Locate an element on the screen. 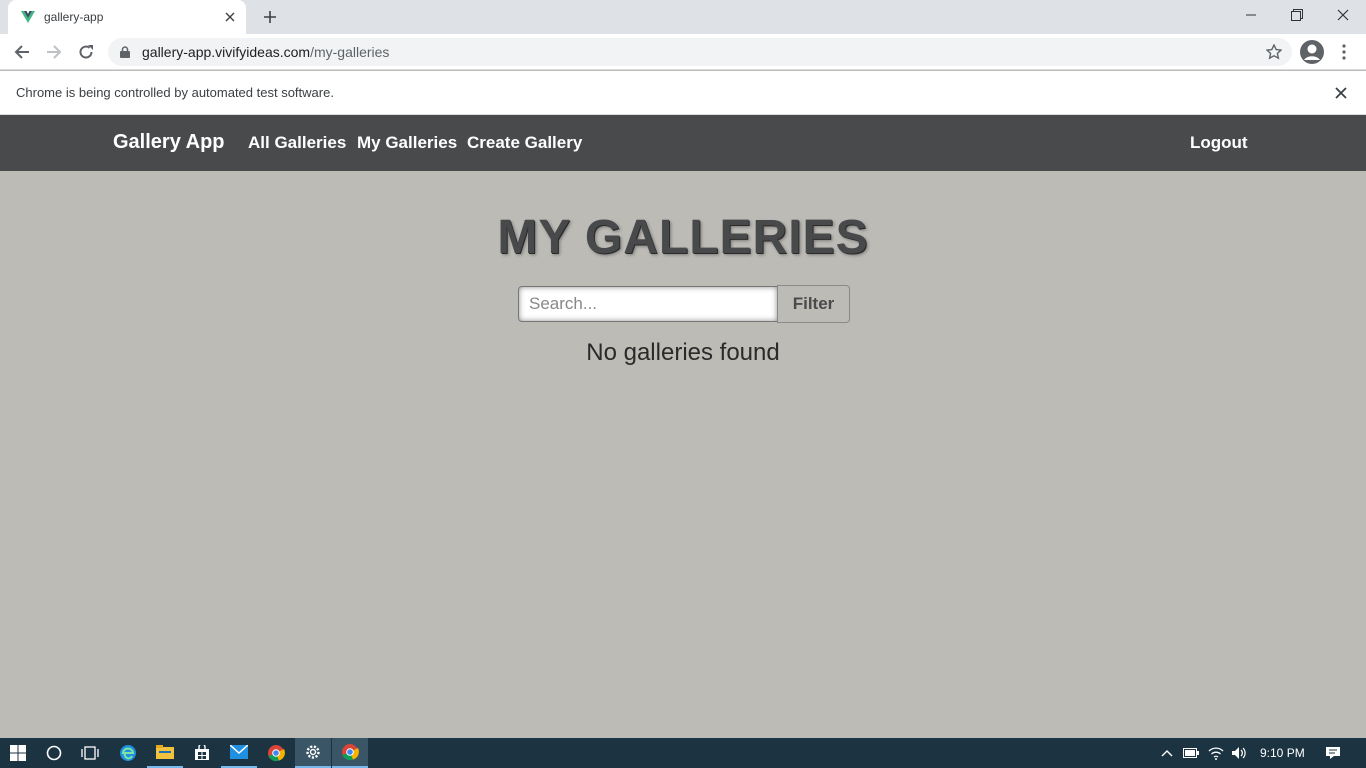  filter-button: Filter is located at coordinates (813, 304).